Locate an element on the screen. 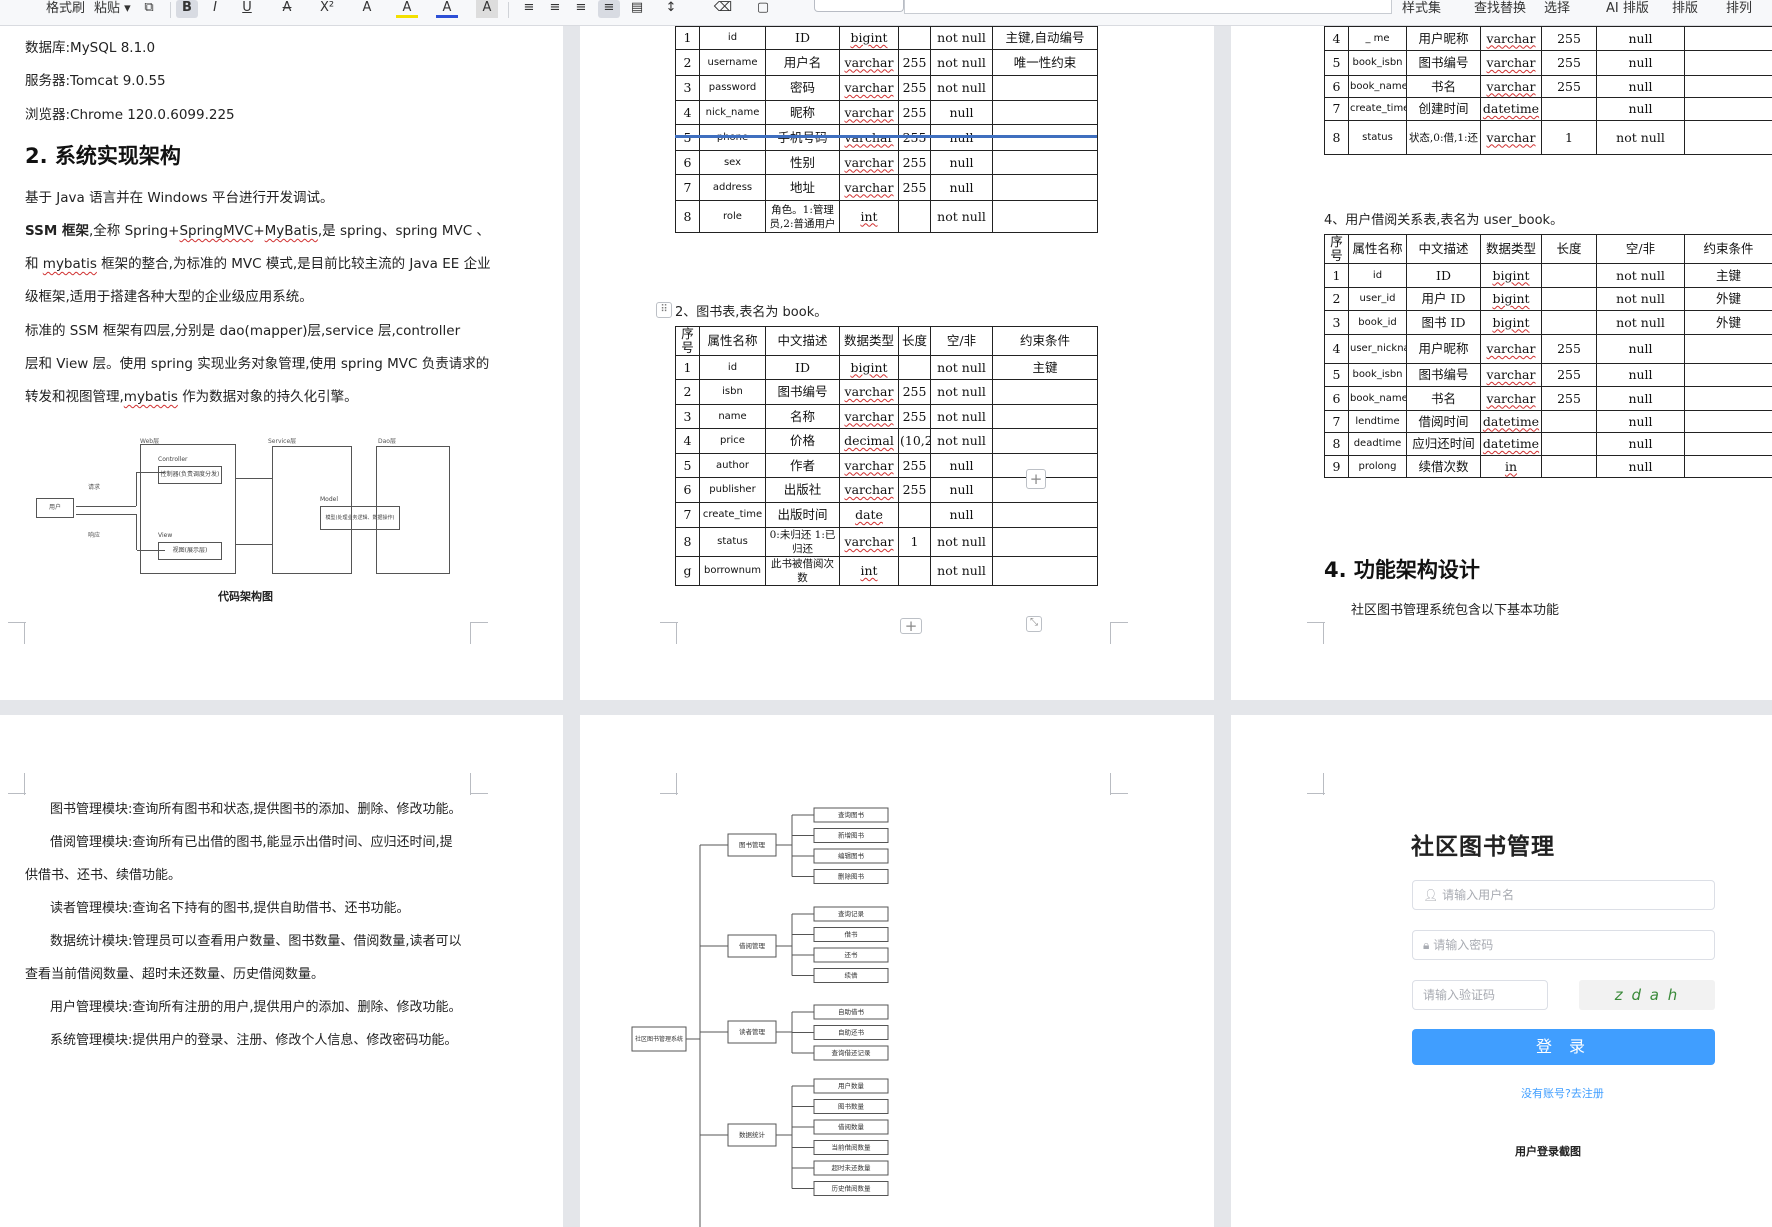  table-cell: 图书 ID is located at coordinates (1443, 322).